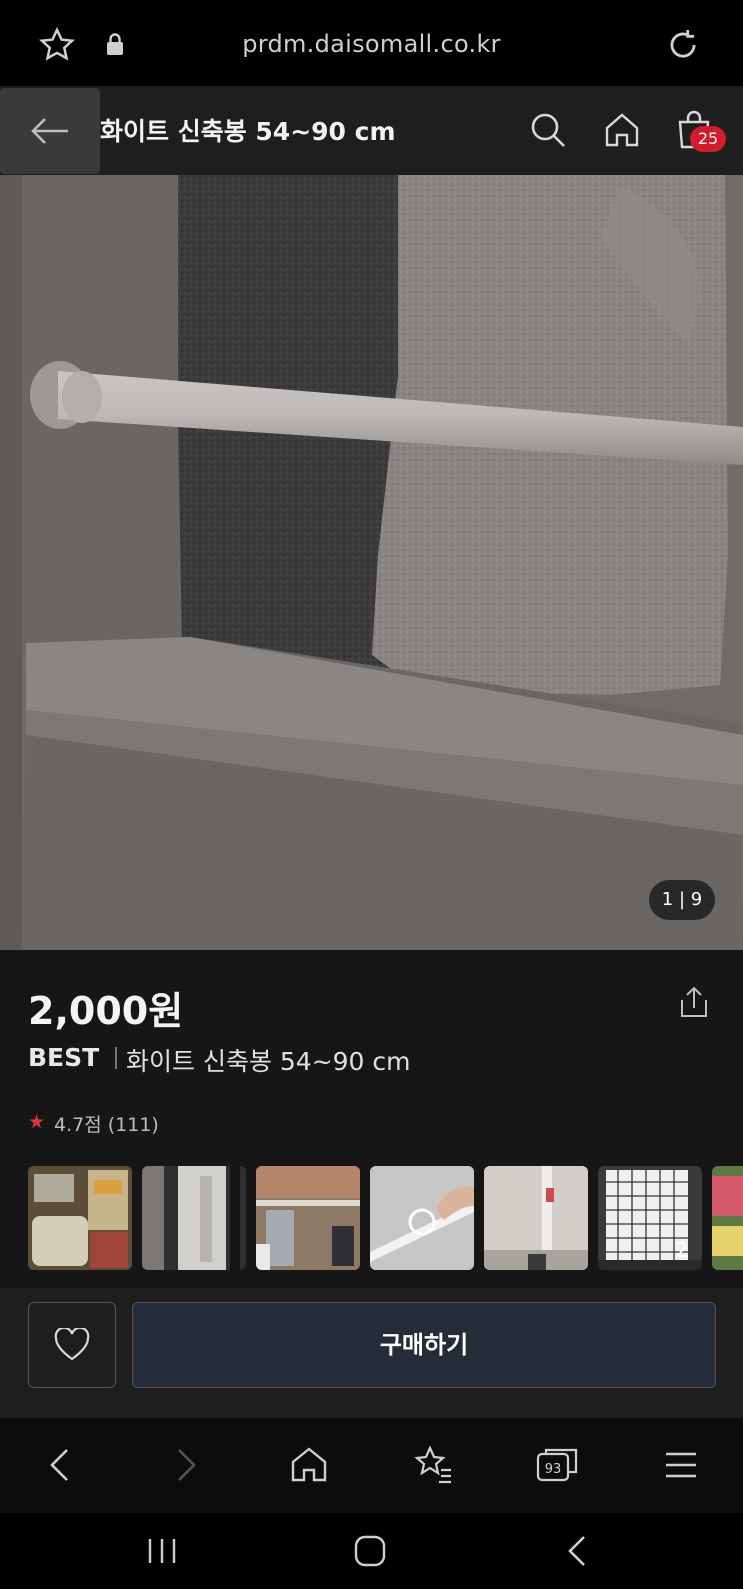  What do you see at coordinates (309, 1465) in the screenshot?
I see `browser-home-icon` at bounding box center [309, 1465].